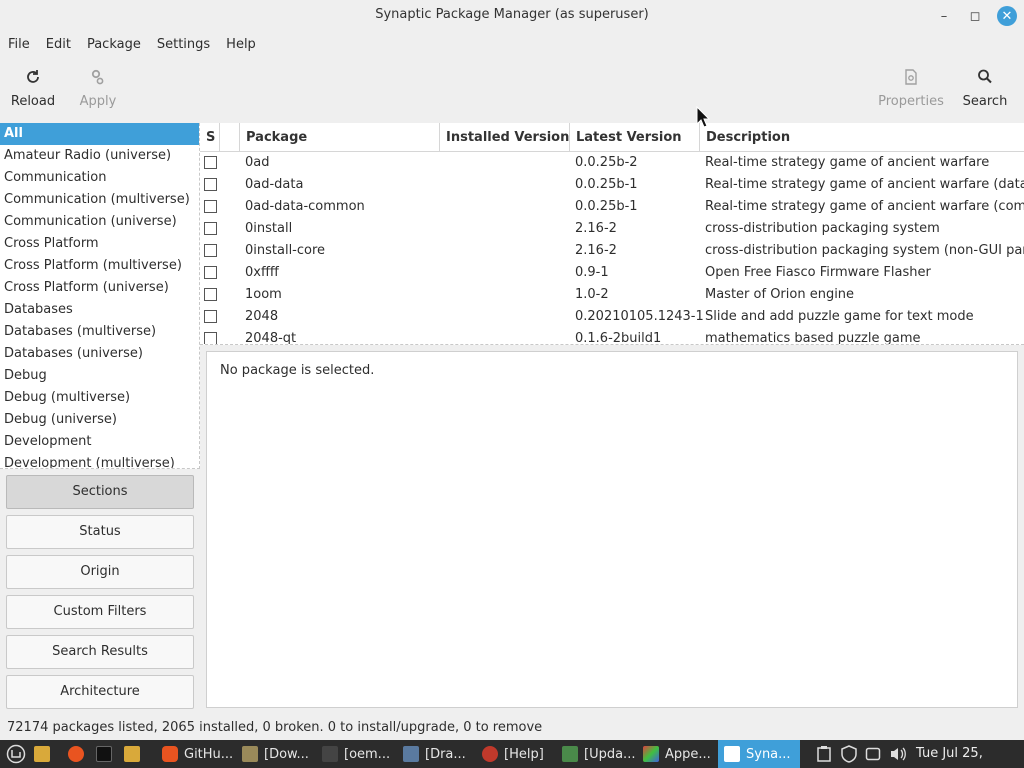  Describe the element at coordinates (635, 137) in the screenshot. I see `column-header-latest: Latest Version` at that location.